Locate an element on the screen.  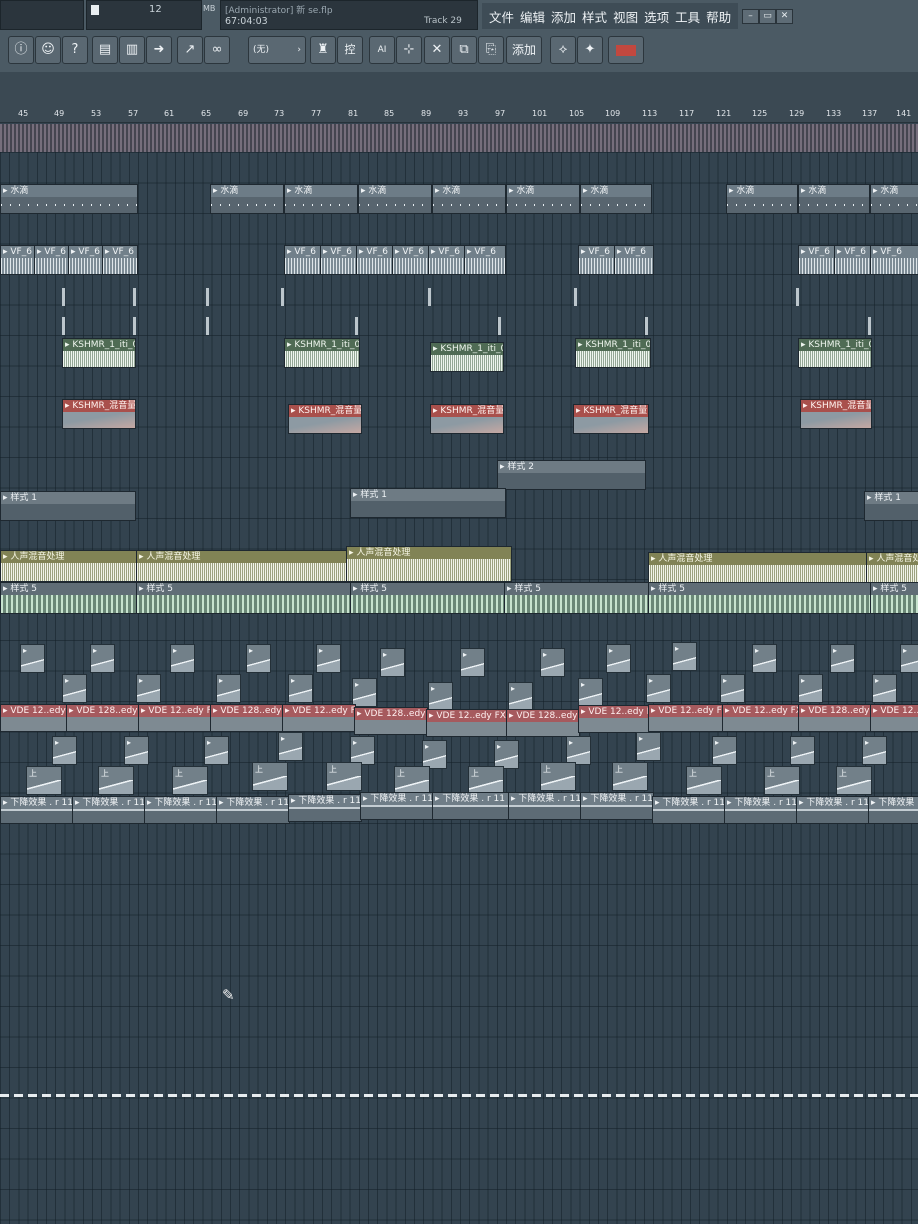
stamp-icon: ♜ is located at coordinates (323, 50).